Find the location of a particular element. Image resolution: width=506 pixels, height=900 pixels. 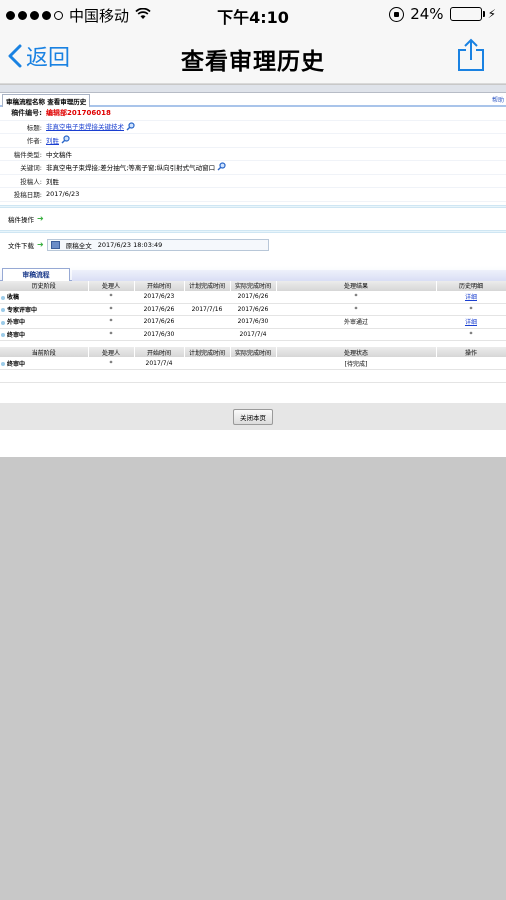

status-right: 24% ⚡ is located at coordinates (442, 14).